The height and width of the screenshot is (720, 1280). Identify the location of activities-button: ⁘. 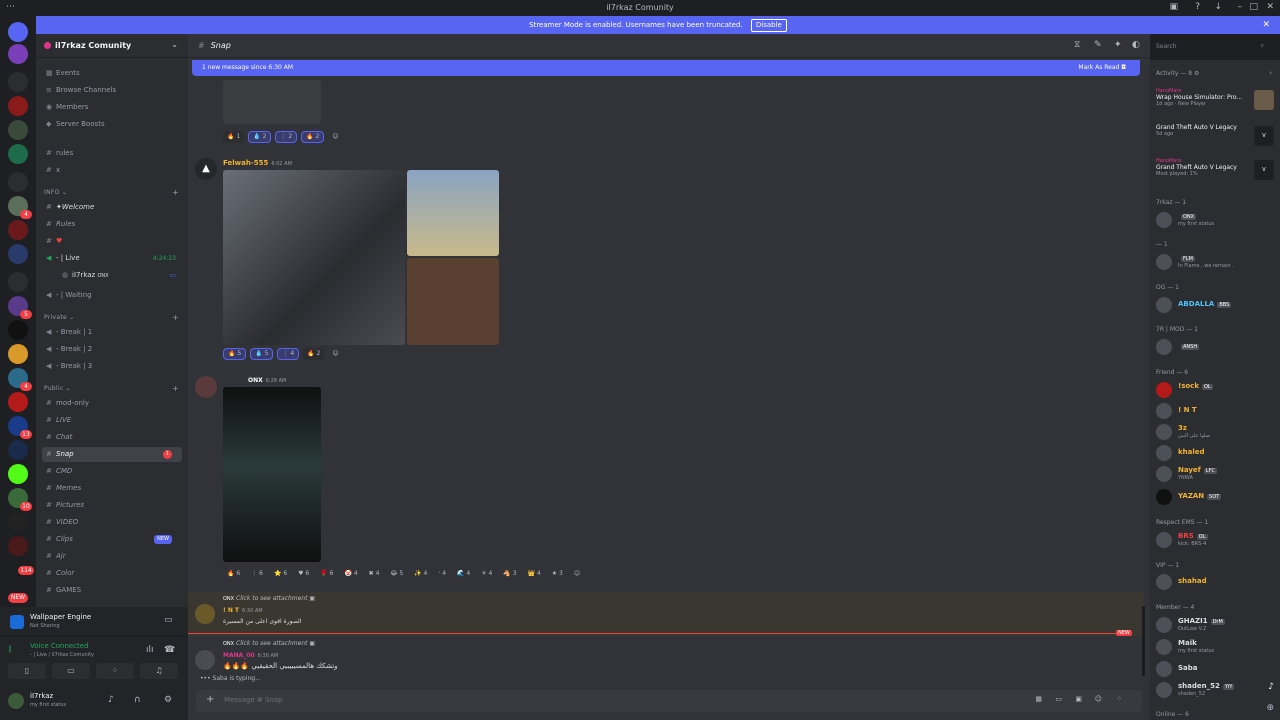
(115, 671).